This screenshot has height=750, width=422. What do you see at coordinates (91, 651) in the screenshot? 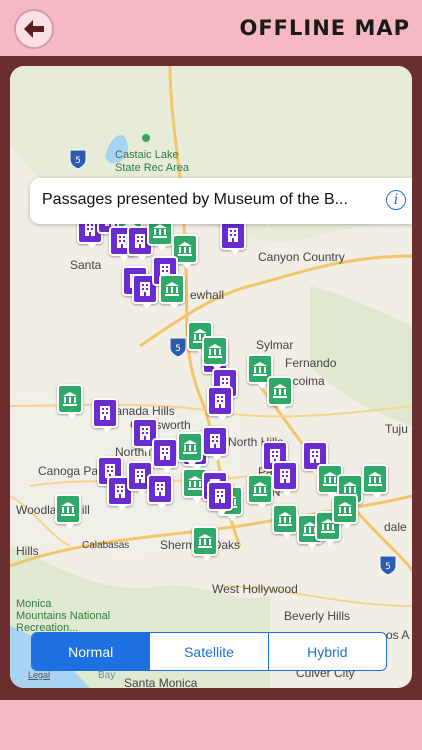
I see `map-type-normal: Normal` at bounding box center [91, 651].